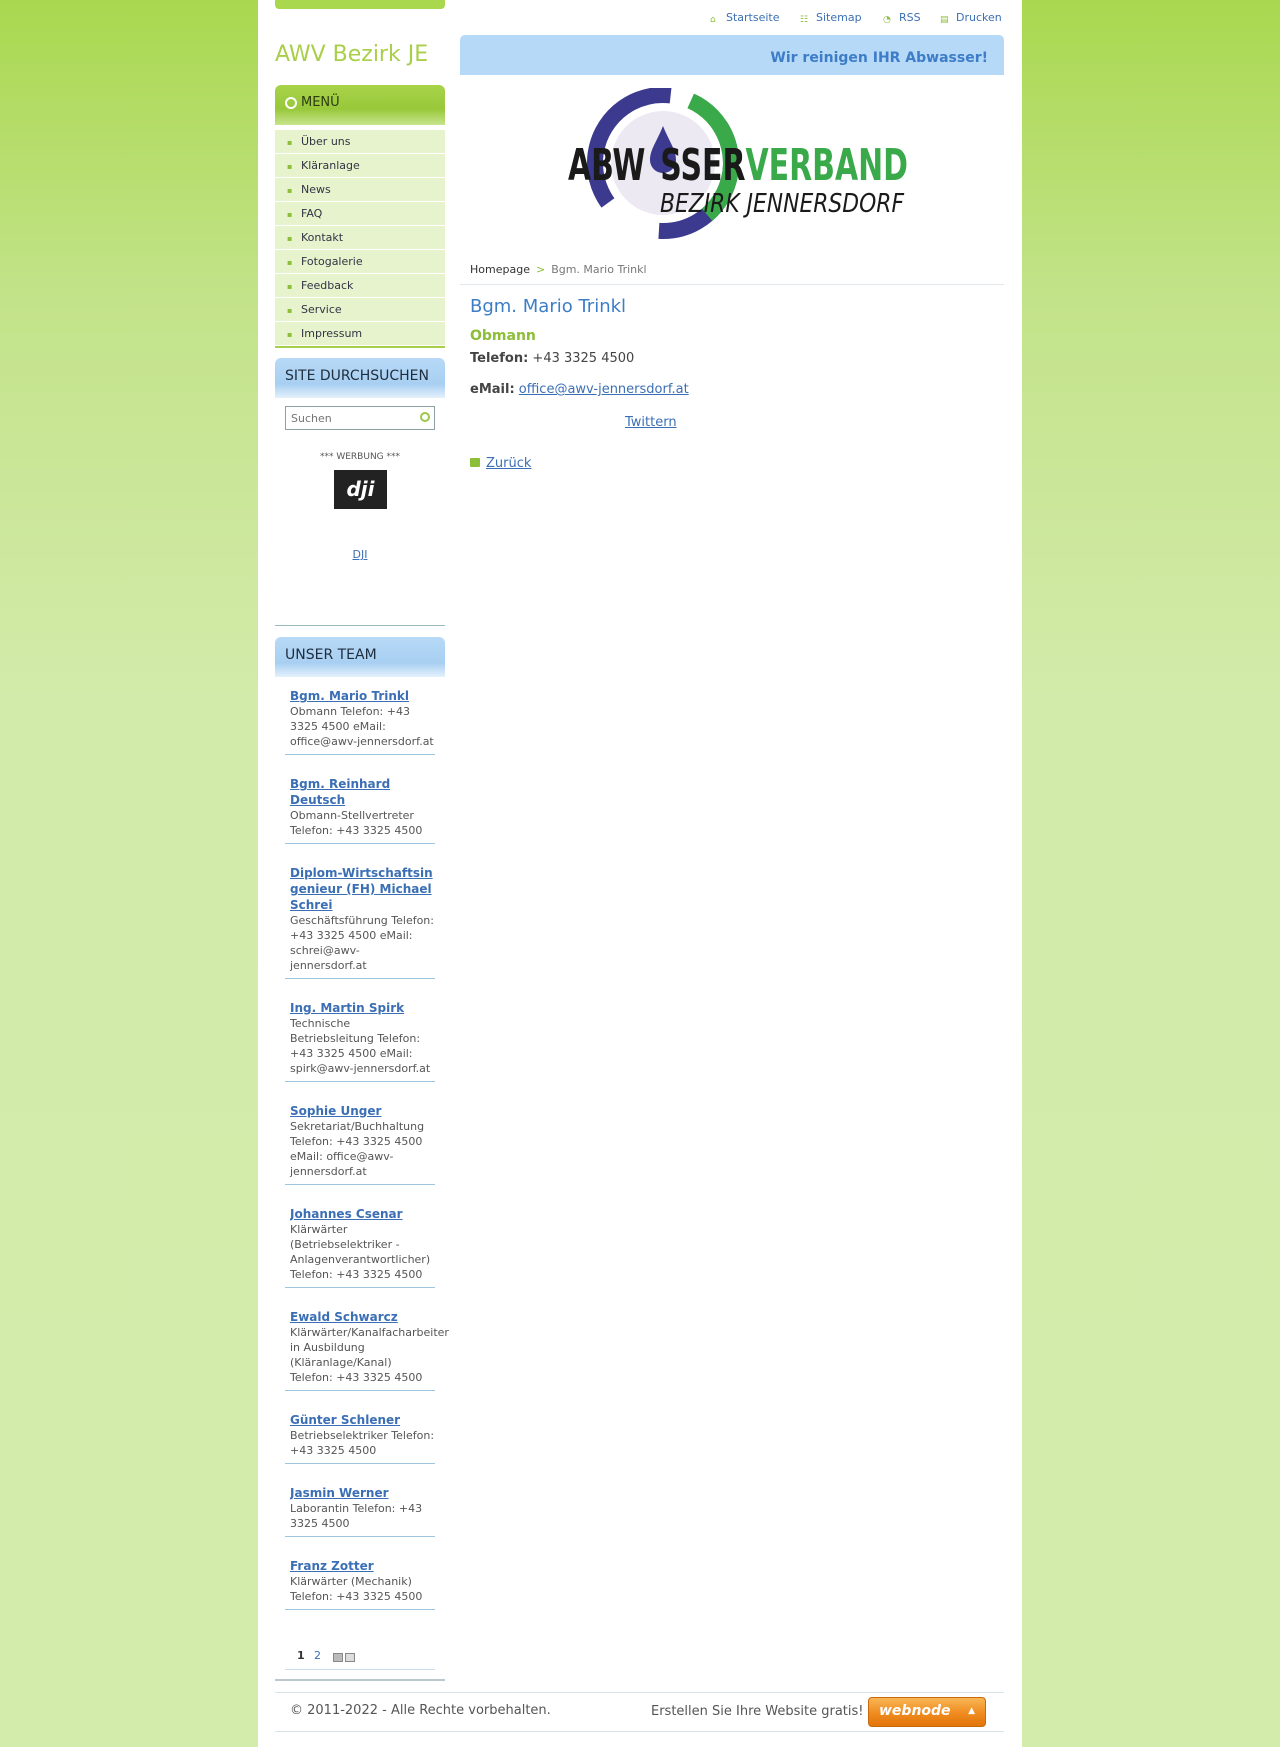 This screenshot has width=1280, height=1747. Describe the element at coordinates (317, 1655) in the screenshot. I see `pager-page-2: 2` at that location.